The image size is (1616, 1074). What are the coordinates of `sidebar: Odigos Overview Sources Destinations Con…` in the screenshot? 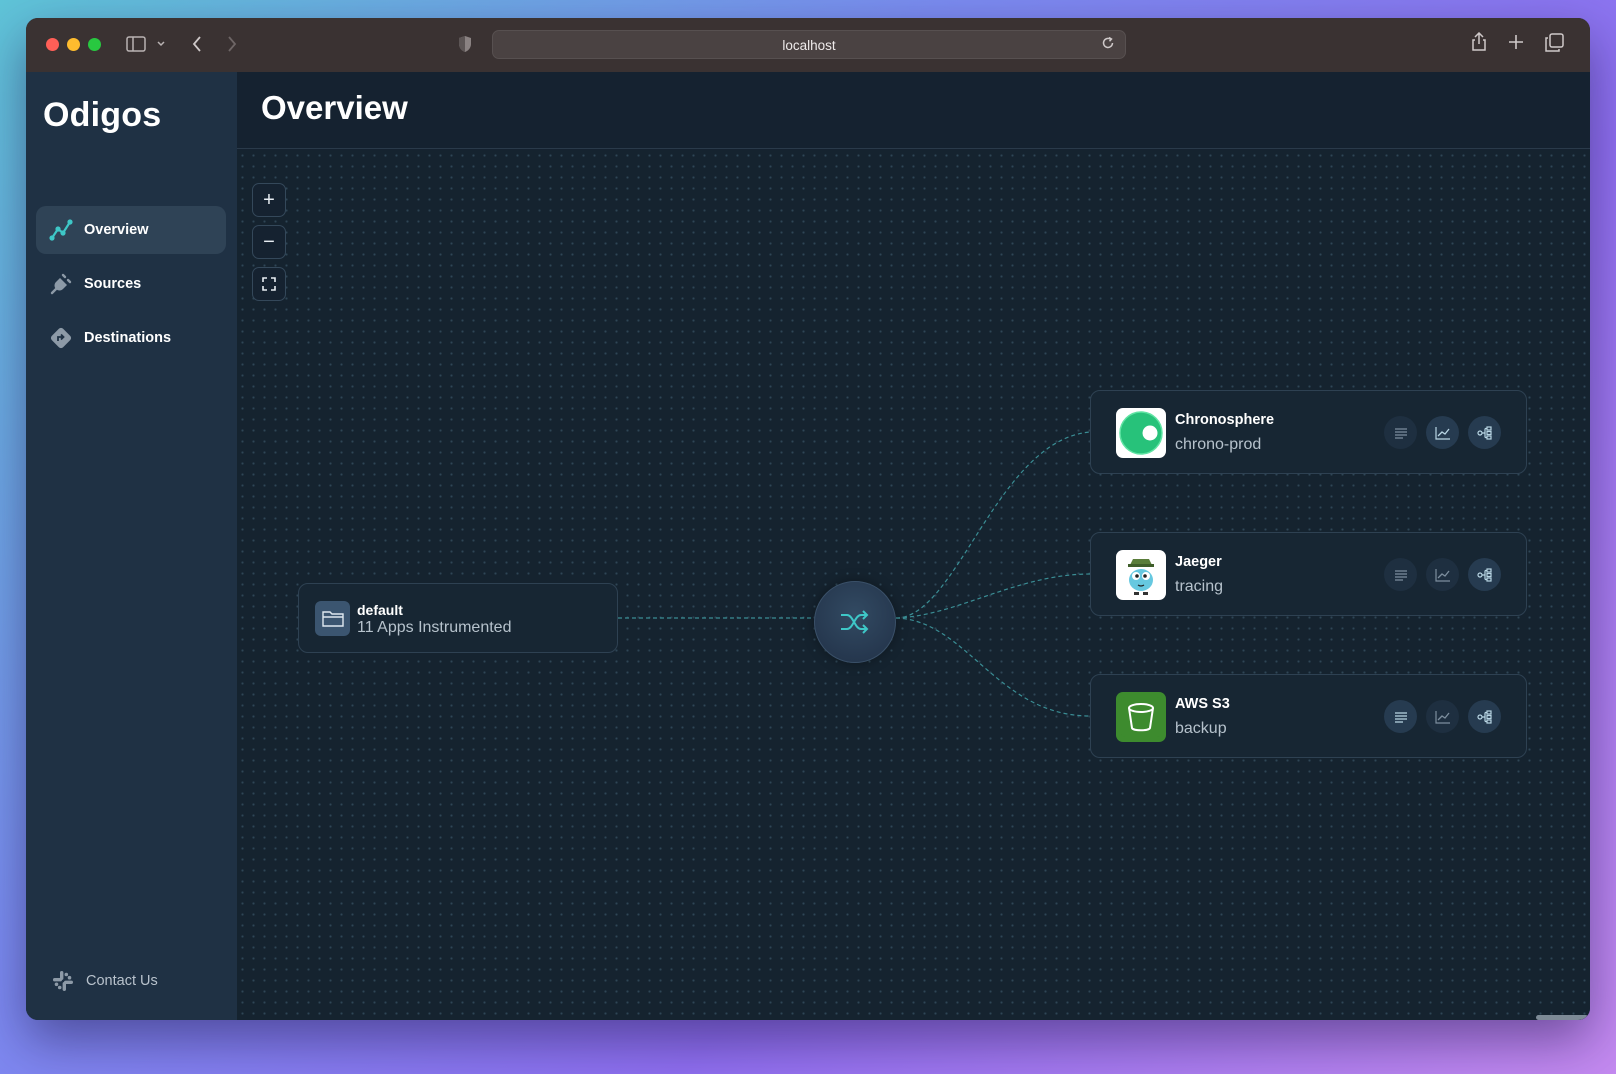 It's located at (131, 546).